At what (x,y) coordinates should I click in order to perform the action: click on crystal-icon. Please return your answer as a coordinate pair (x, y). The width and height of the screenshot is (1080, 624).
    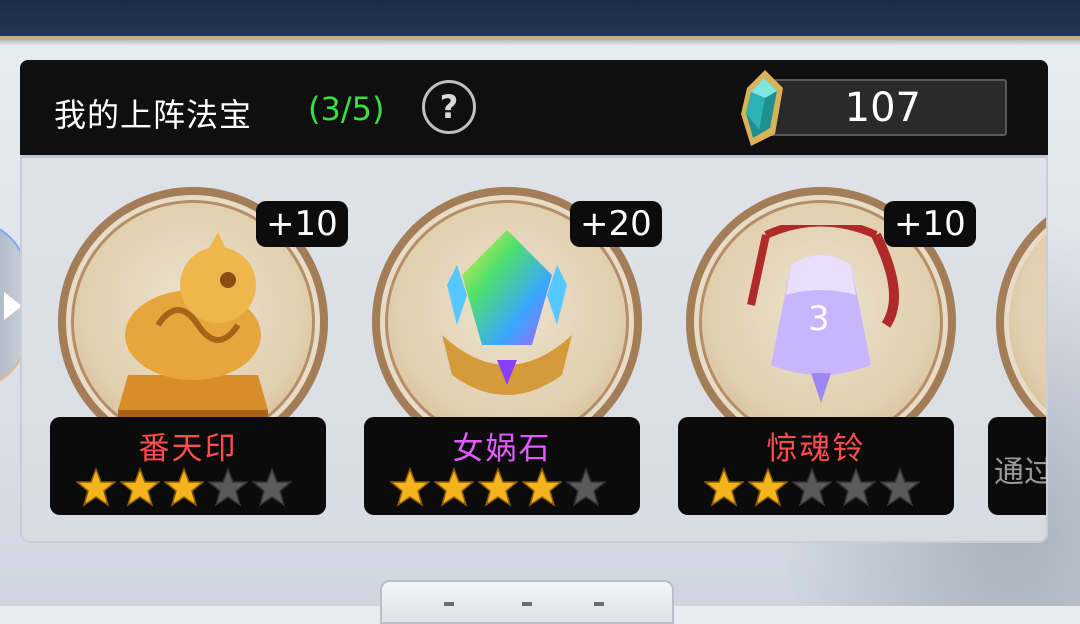
    Looking at the image, I should click on (507, 312).